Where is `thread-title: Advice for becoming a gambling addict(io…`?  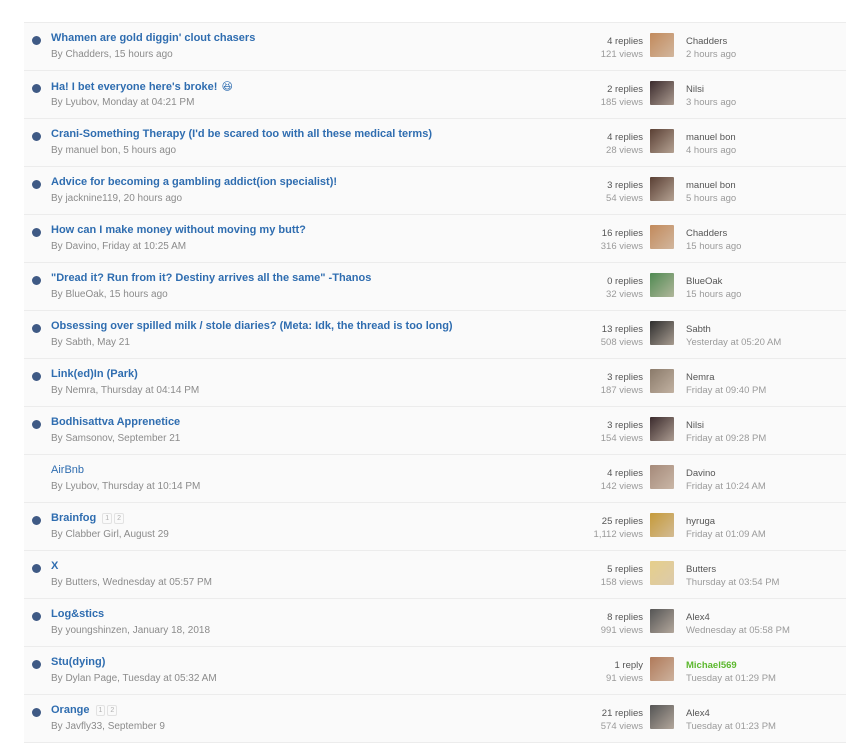
thread-title: Advice for becoming a gambling addict(io… is located at coordinates (194, 182).